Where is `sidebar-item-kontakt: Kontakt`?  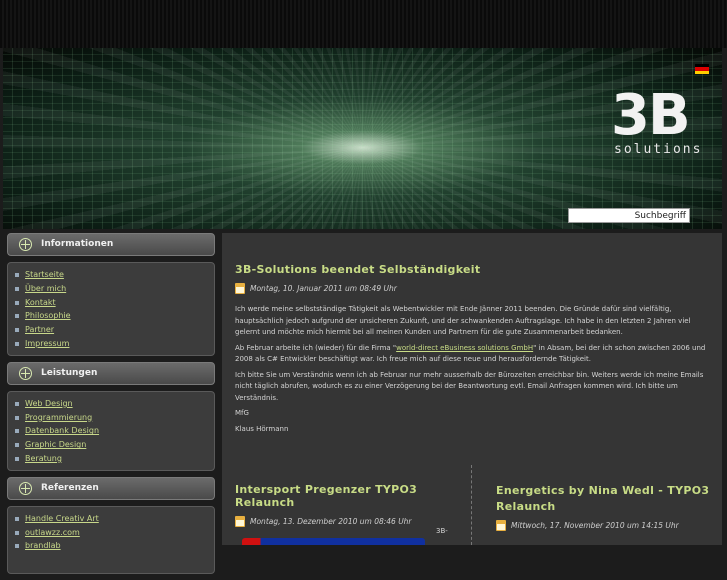
sidebar-item-kontakt: Kontakt is located at coordinates (113, 303).